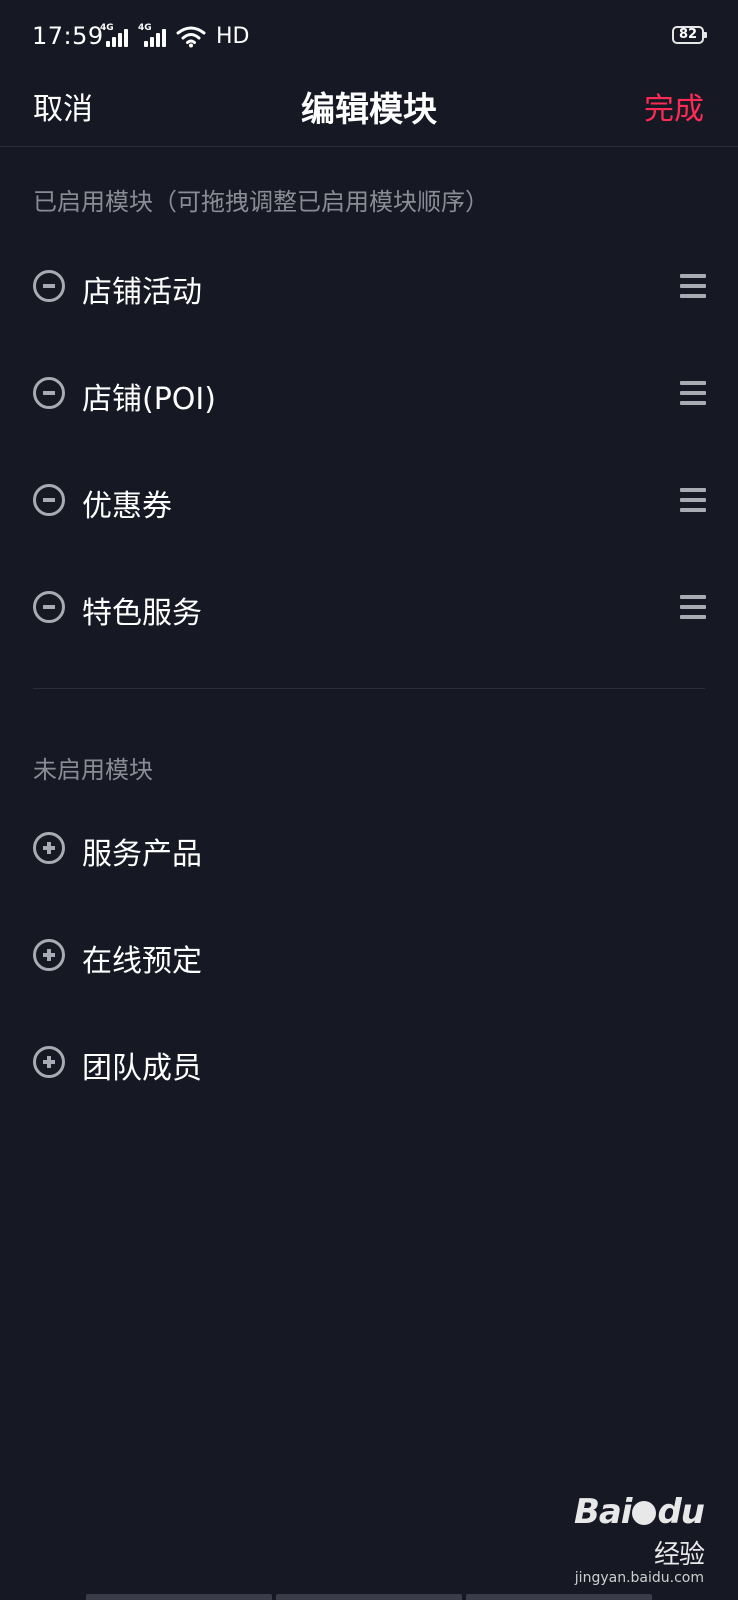 Image resolution: width=738 pixels, height=1600 pixels. Describe the element at coordinates (369, 1065) in the screenshot. I see `disabled-module-item: 团队成员` at that location.